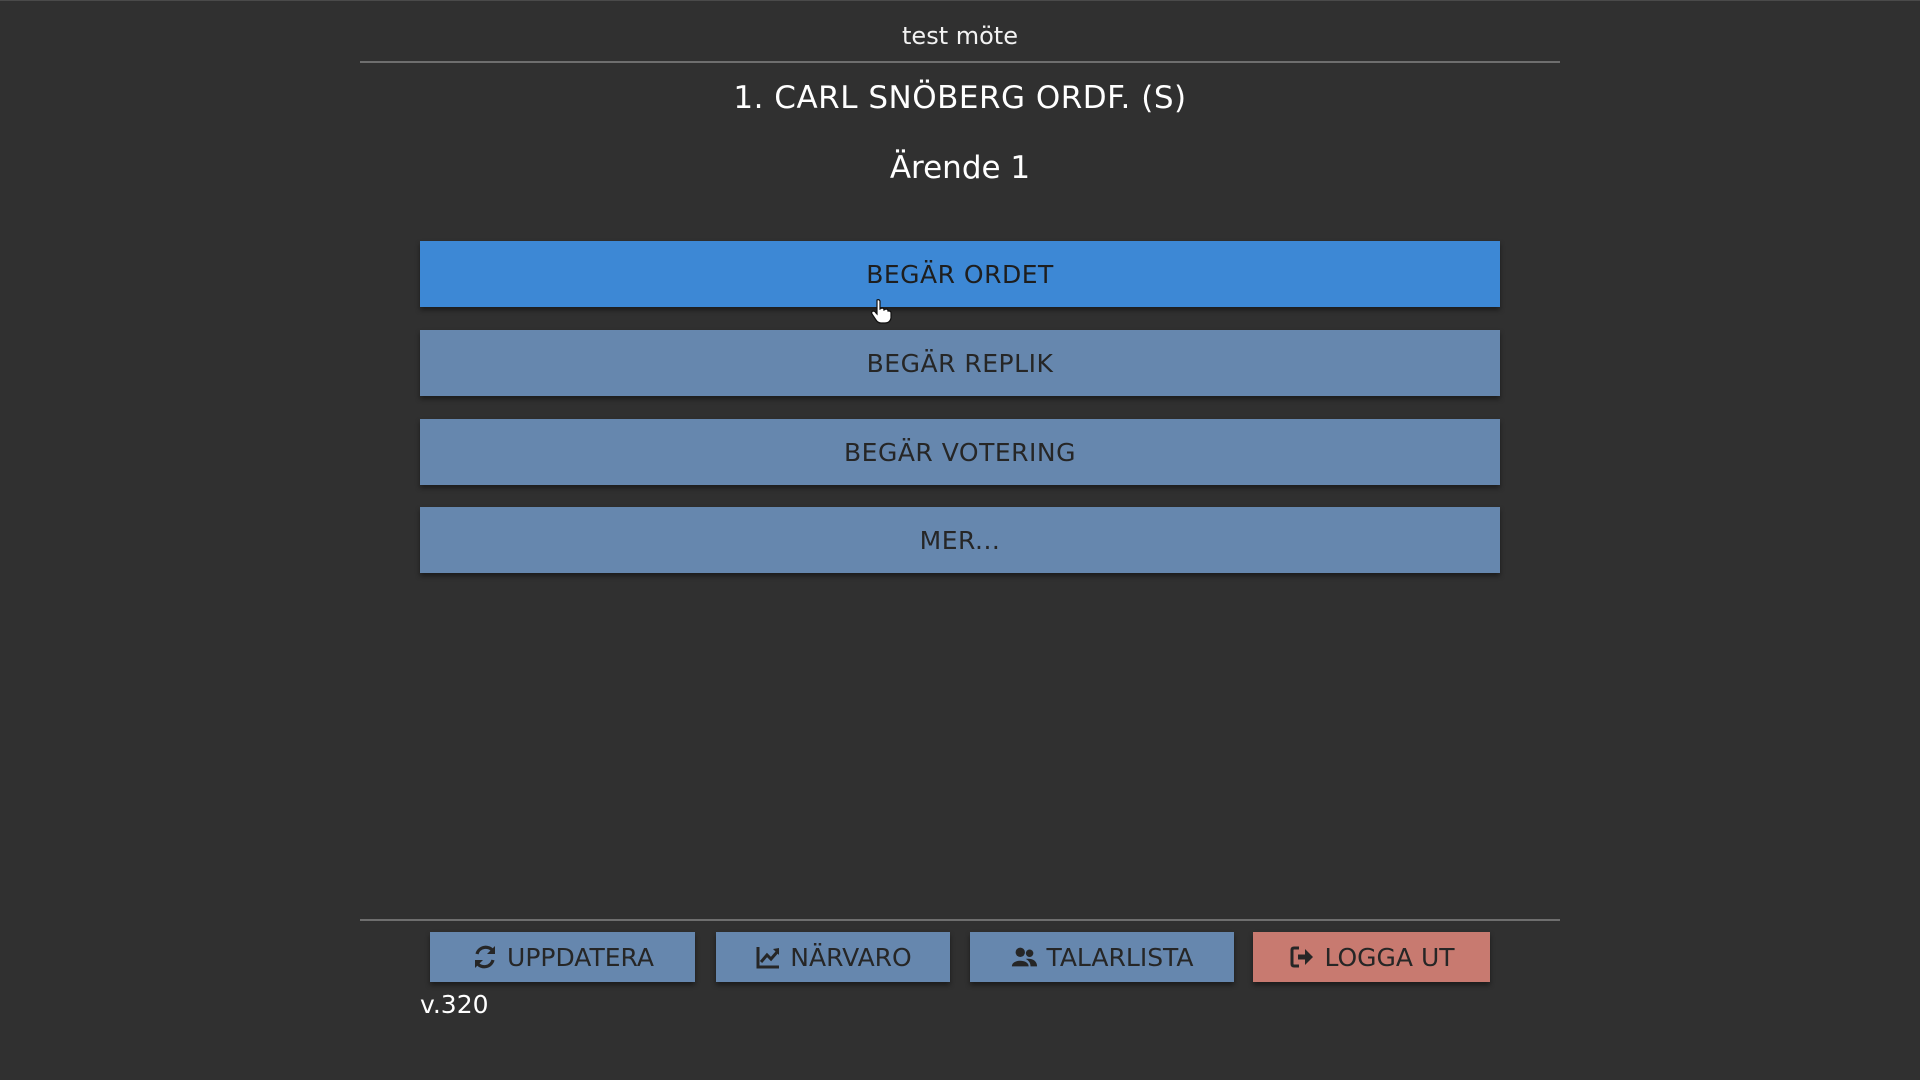 This screenshot has height=1080, width=1920. What do you see at coordinates (960, 62) in the screenshot?
I see `header-divider` at bounding box center [960, 62].